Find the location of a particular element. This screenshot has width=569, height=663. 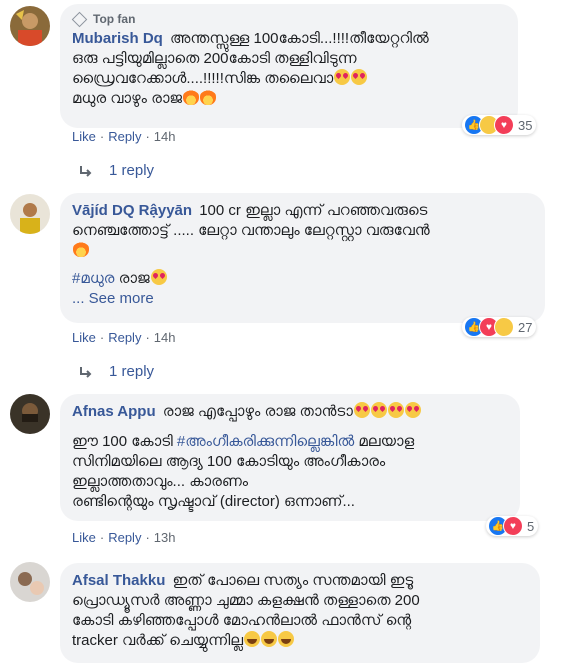

reaction-summary: 👍 ♥ 5 is located at coordinates (512, 526).